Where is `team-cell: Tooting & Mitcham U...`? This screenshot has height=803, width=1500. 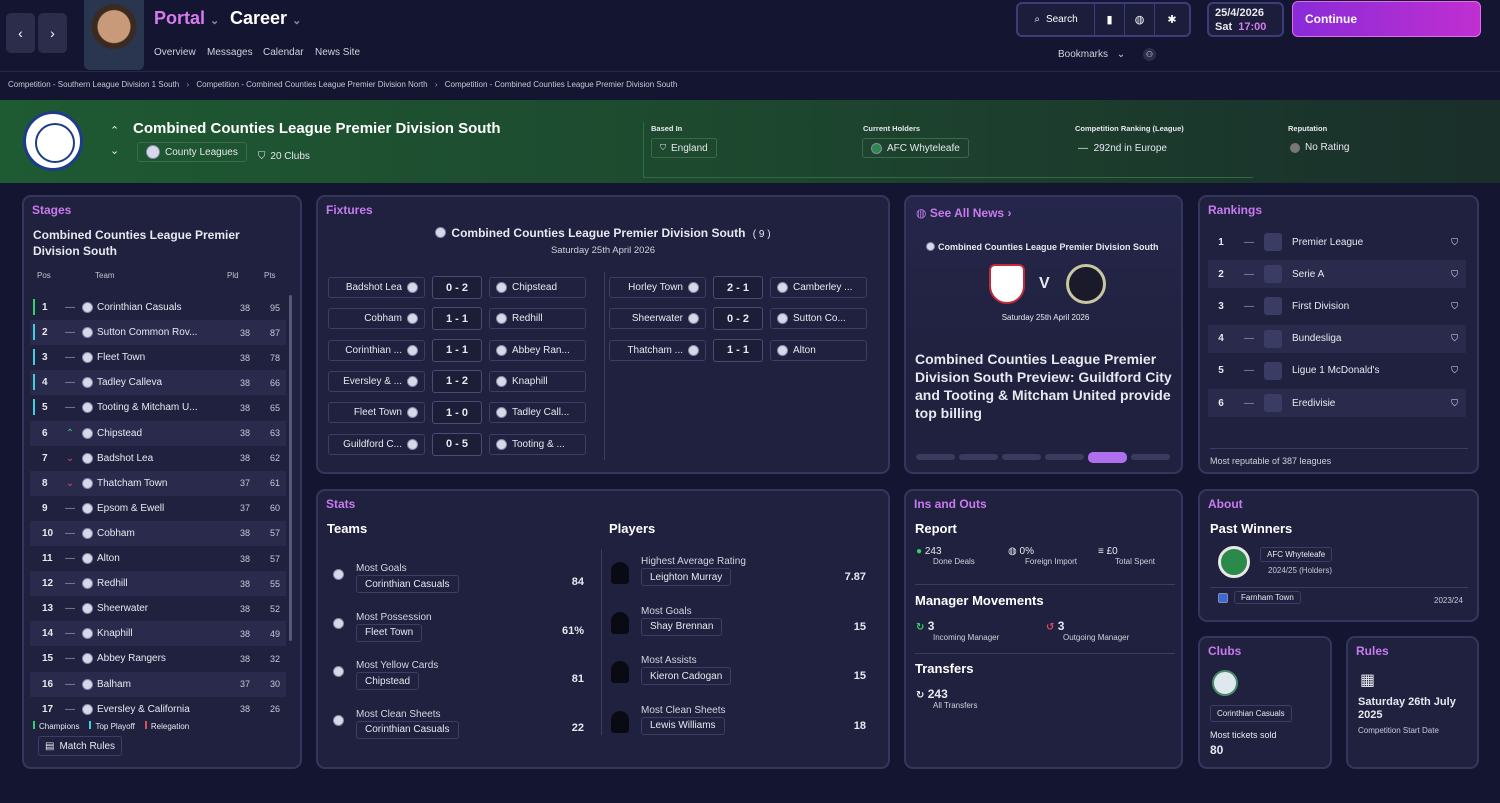 team-cell: Tooting & Mitcham U... is located at coordinates (152, 408).